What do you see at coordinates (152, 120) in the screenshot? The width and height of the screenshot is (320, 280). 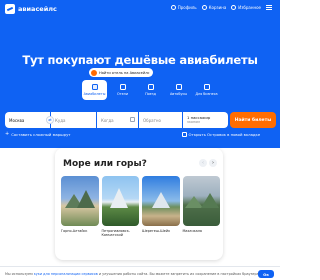 I see `return-placeholder: Обратно` at bounding box center [152, 120].